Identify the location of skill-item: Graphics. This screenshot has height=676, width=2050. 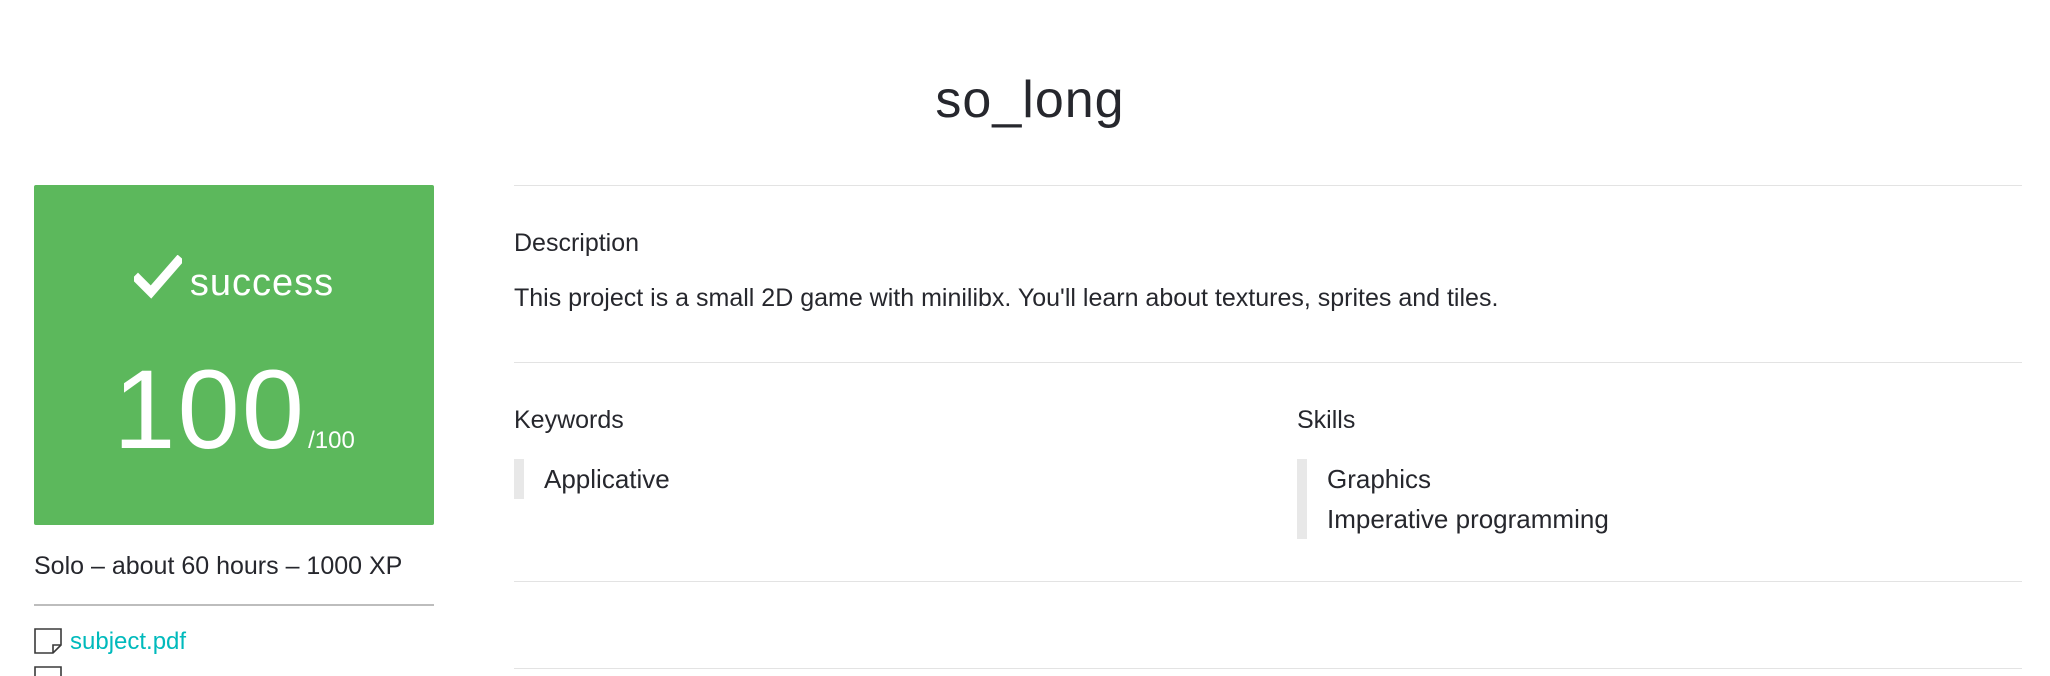
(1379, 479).